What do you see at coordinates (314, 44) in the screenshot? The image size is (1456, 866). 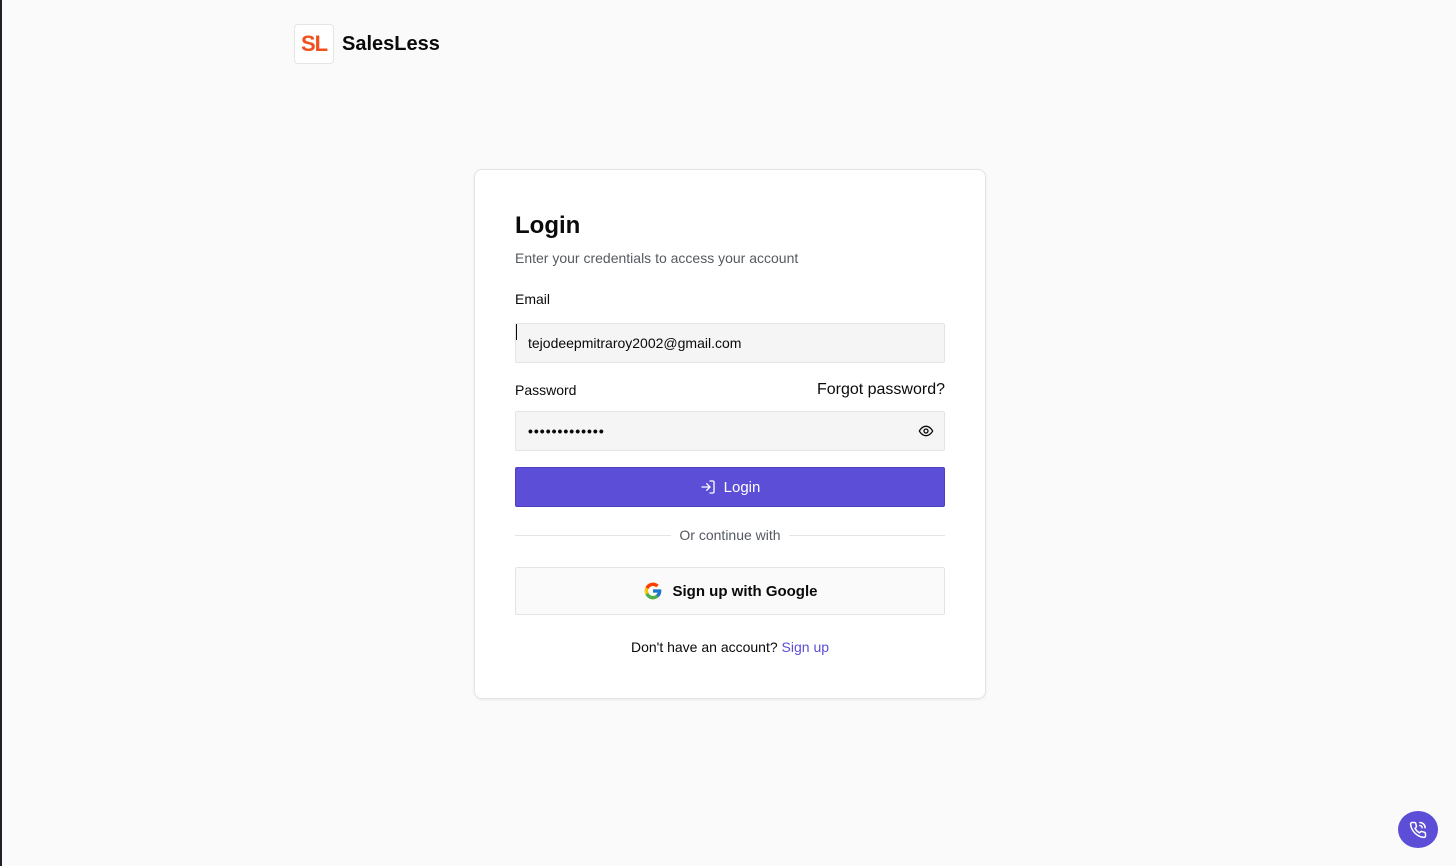 I see `brand-logo: SL` at bounding box center [314, 44].